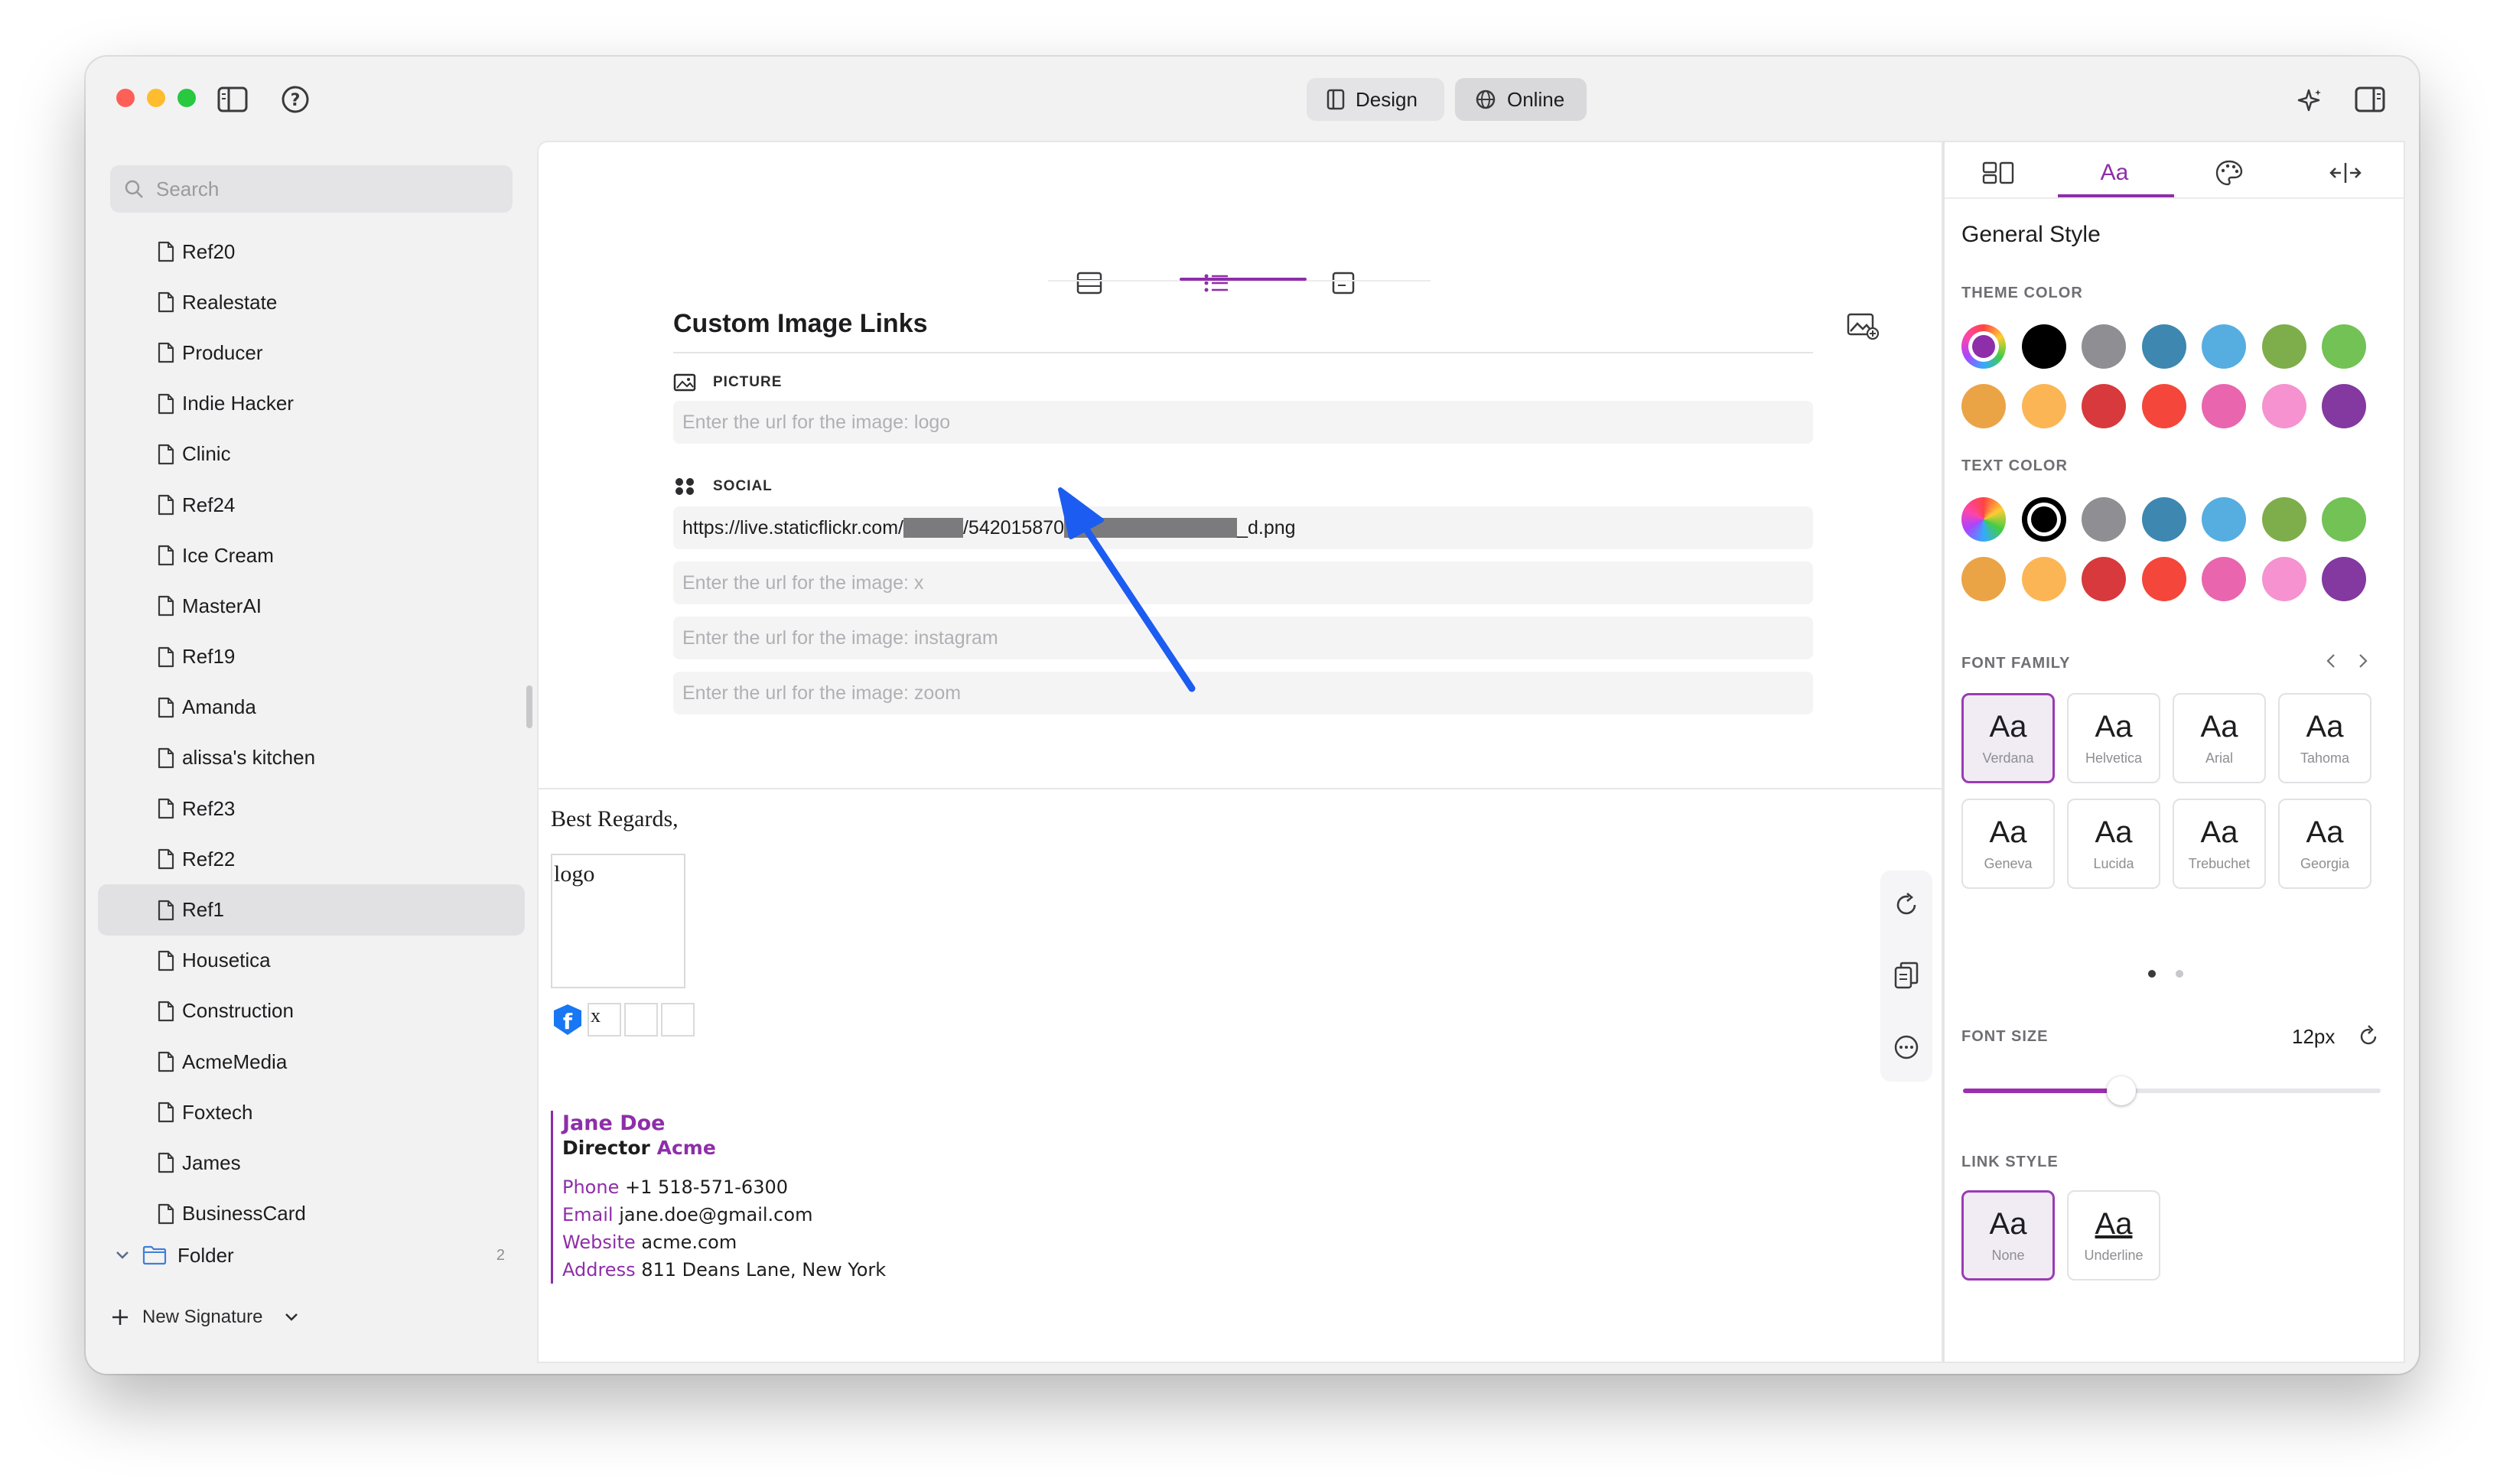  What do you see at coordinates (186, 98) in the screenshot?
I see `zoom-window-button` at bounding box center [186, 98].